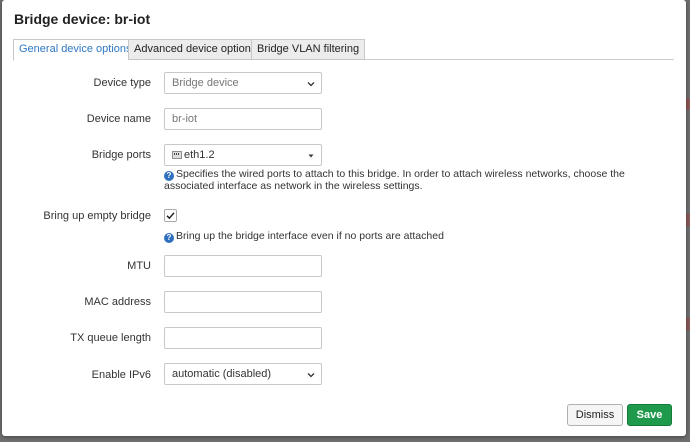 The width and height of the screenshot is (690, 442). What do you see at coordinates (169, 238) in the screenshot?
I see `info-icon: ?` at bounding box center [169, 238].